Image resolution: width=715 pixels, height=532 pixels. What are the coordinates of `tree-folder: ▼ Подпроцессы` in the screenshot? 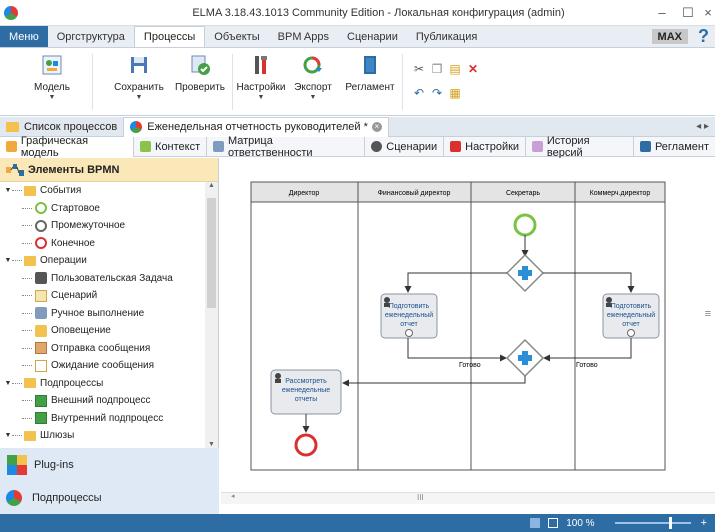 It's located at (102, 384).